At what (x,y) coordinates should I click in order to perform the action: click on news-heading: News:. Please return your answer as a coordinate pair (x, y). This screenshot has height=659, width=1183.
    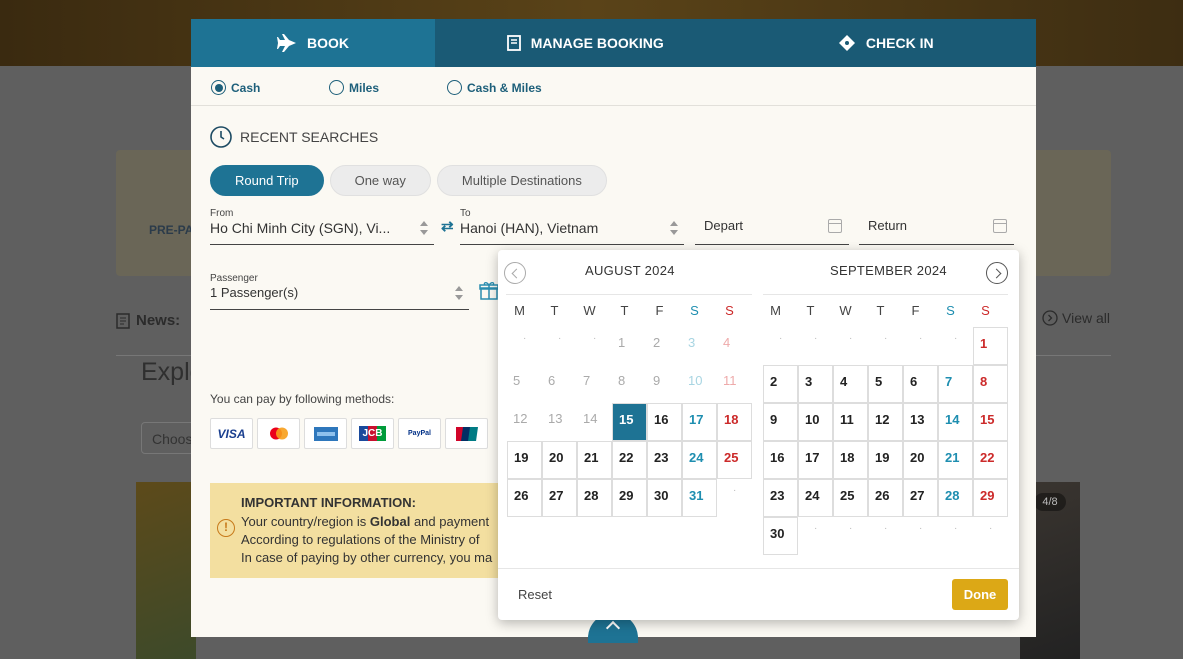
    Looking at the image, I should click on (148, 320).